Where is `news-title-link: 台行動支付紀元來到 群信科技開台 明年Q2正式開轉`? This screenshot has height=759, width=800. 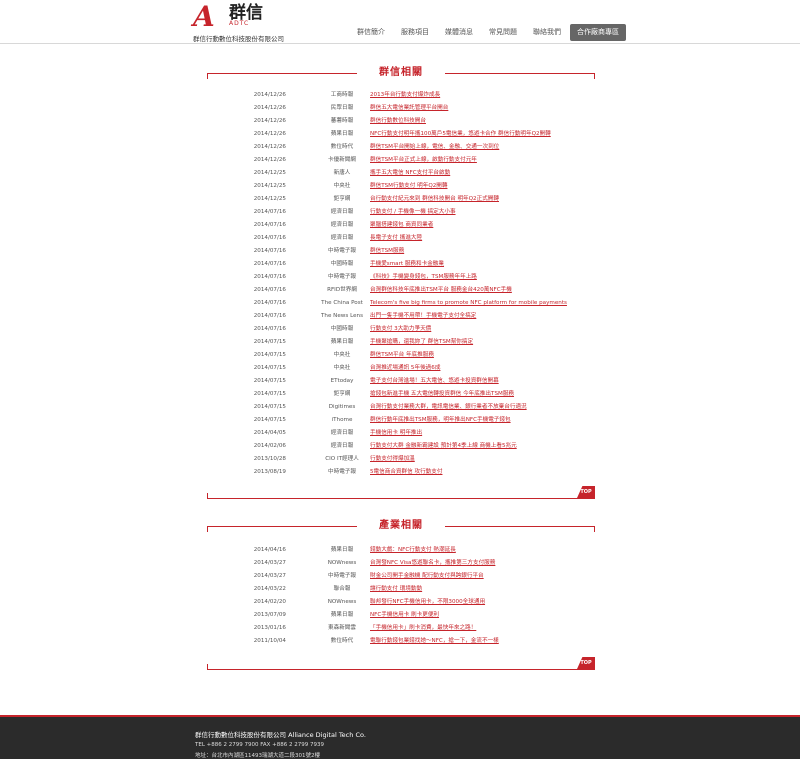 news-title-link: 台行動支付紀元來到 群信科技開台 明年Q2正式開轉 is located at coordinates (481, 199).